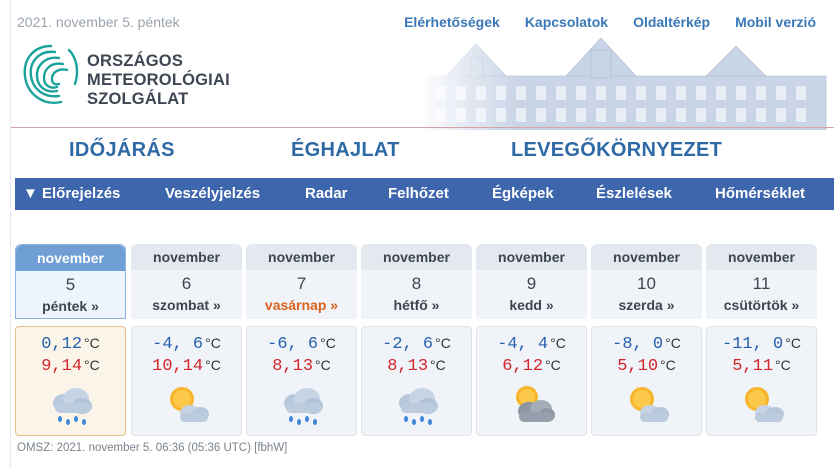 The width and height of the screenshot is (834, 467). I want to click on min-temp-row: -2, 6 °C, so click(416, 344).